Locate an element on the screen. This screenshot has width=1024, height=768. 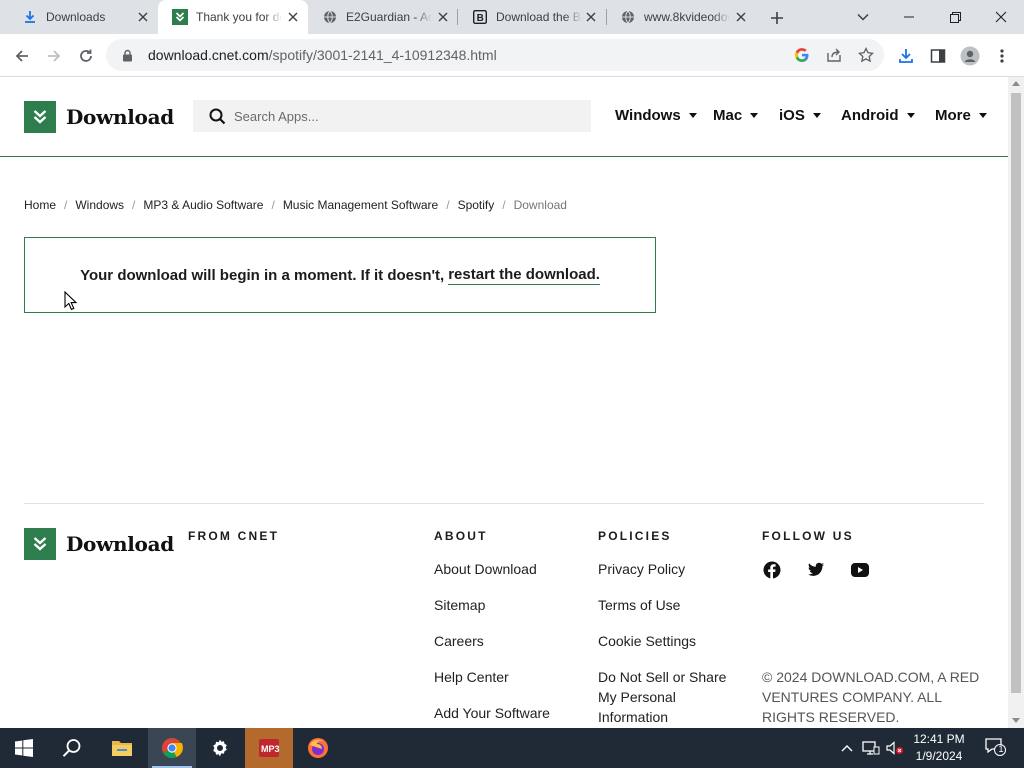
footer-link-privacy: Privacy Policy is located at coordinates (641, 569).